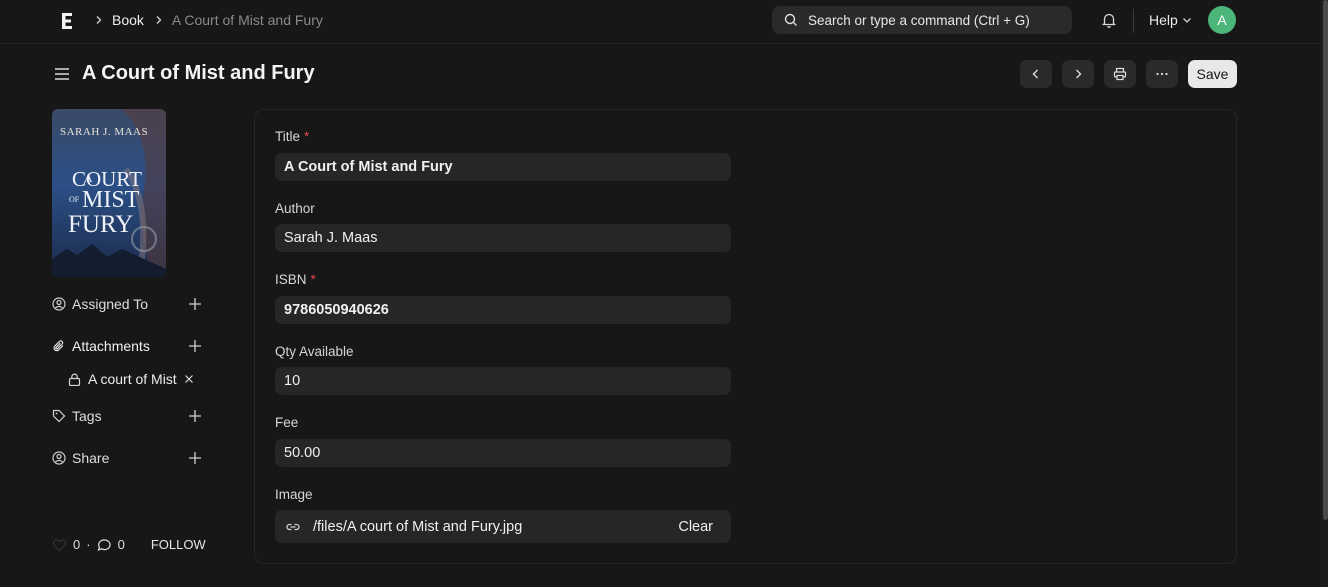 The width and height of the screenshot is (1328, 587). I want to click on image-label: Image, so click(294, 494).